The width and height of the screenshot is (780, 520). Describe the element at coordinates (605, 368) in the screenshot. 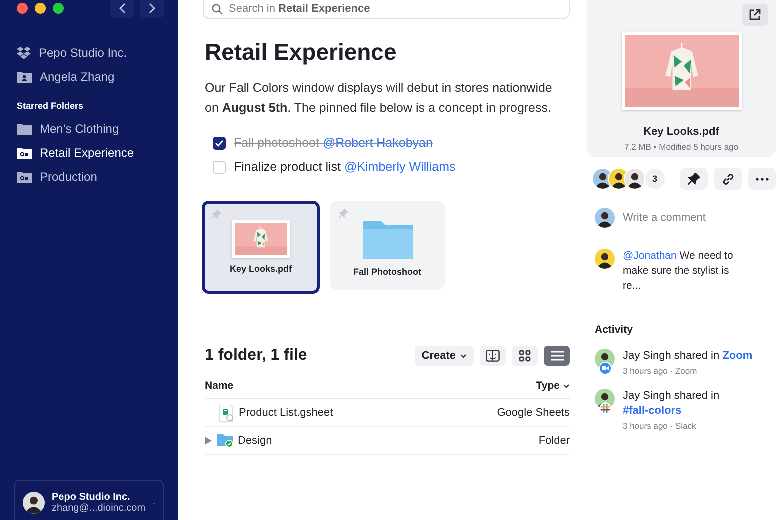

I see `video-camera-icon` at that location.